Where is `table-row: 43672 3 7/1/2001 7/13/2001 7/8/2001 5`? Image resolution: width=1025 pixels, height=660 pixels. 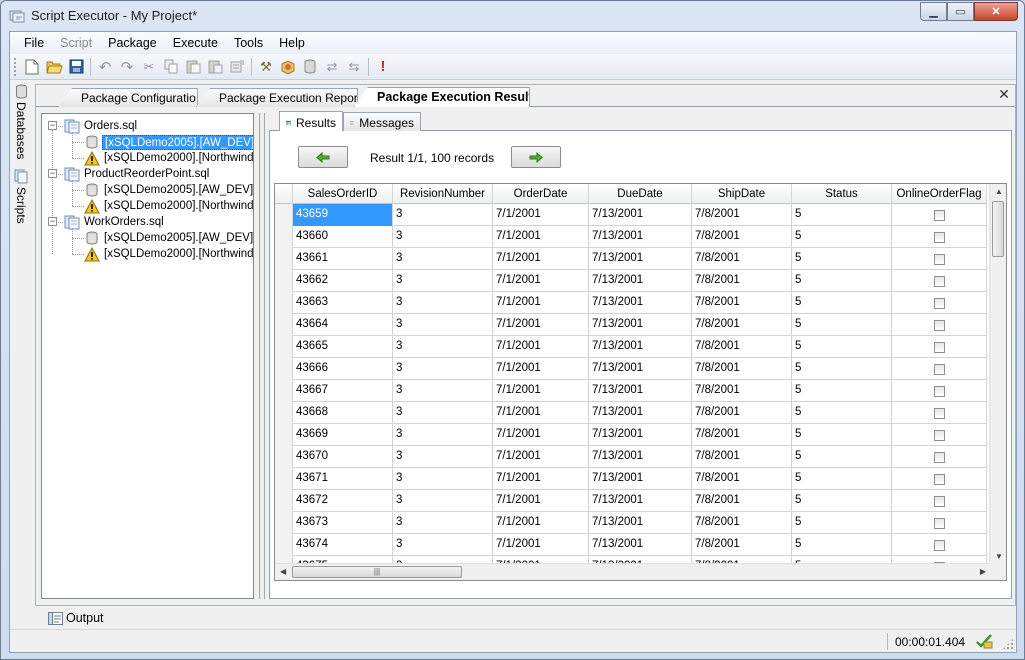
table-row: 43672 3 7/1/2001 7/13/2001 7/8/2001 5 is located at coordinates (631, 501).